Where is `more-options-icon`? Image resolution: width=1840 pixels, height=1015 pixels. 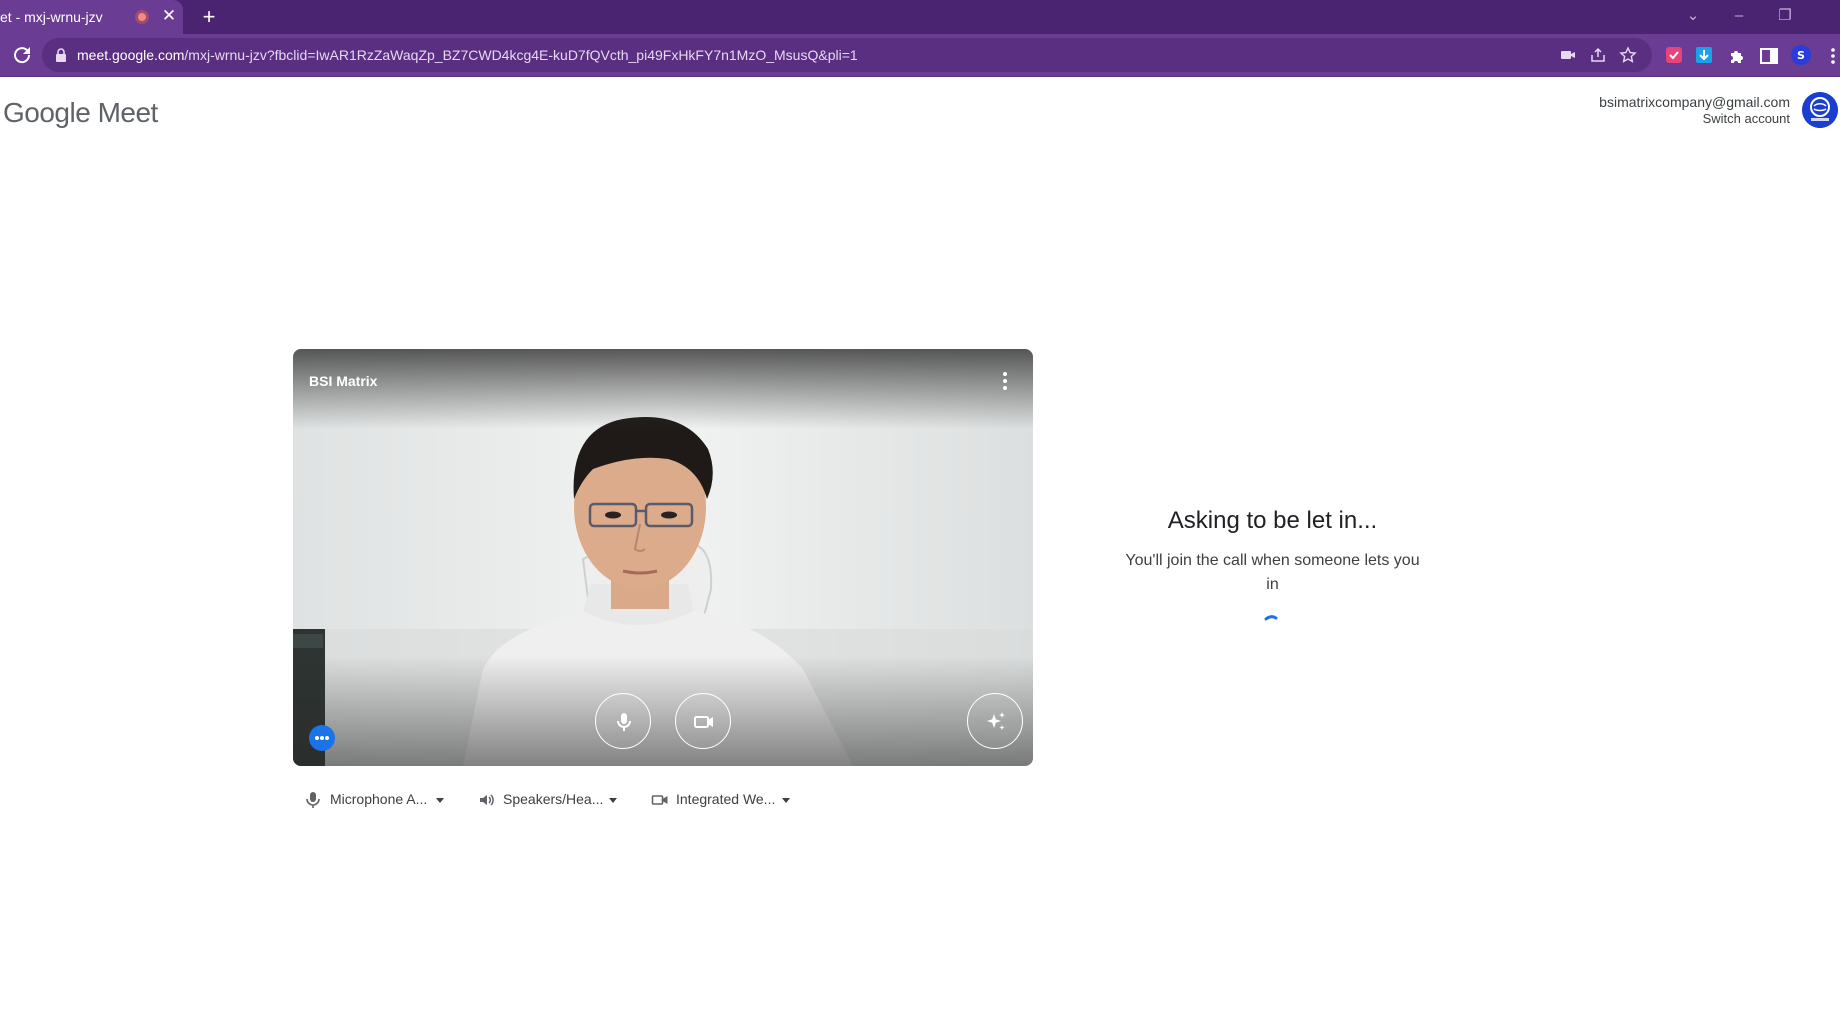 more-options-icon is located at coordinates (1005, 381).